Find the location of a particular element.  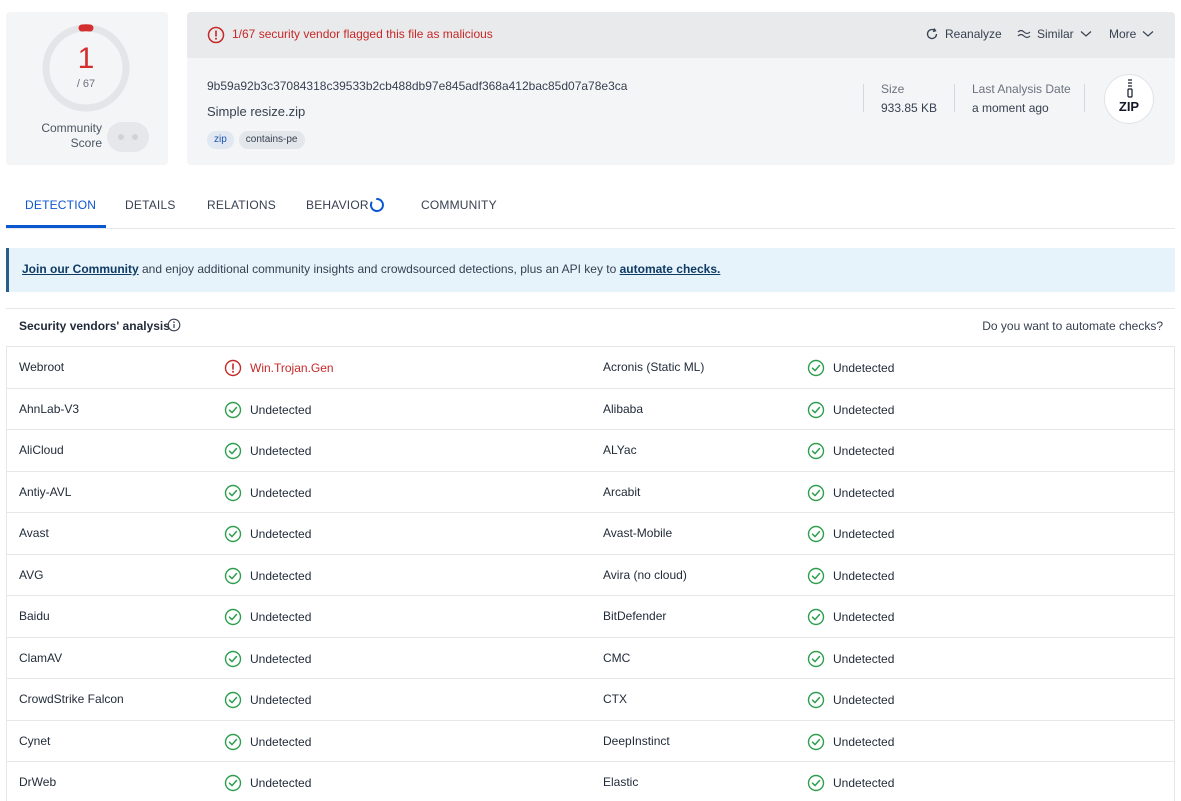

vendor-name: AVG is located at coordinates (31, 574).